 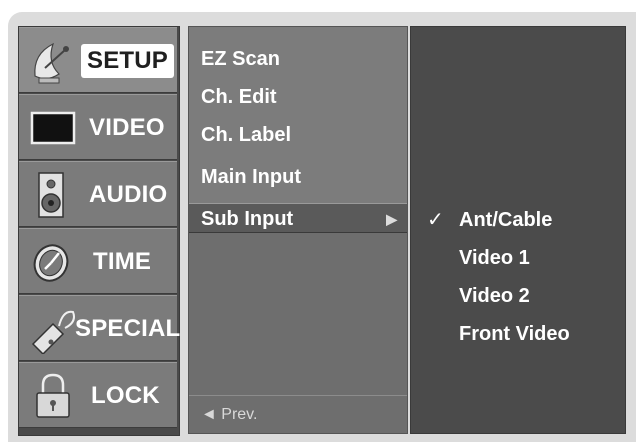 What do you see at coordinates (51, 195) in the screenshot?
I see `speaker-icon` at bounding box center [51, 195].